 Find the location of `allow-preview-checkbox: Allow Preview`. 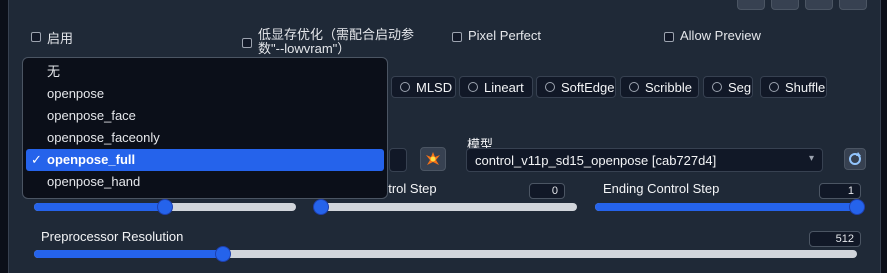

allow-preview-checkbox: Allow Preview is located at coordinates (712, 35).